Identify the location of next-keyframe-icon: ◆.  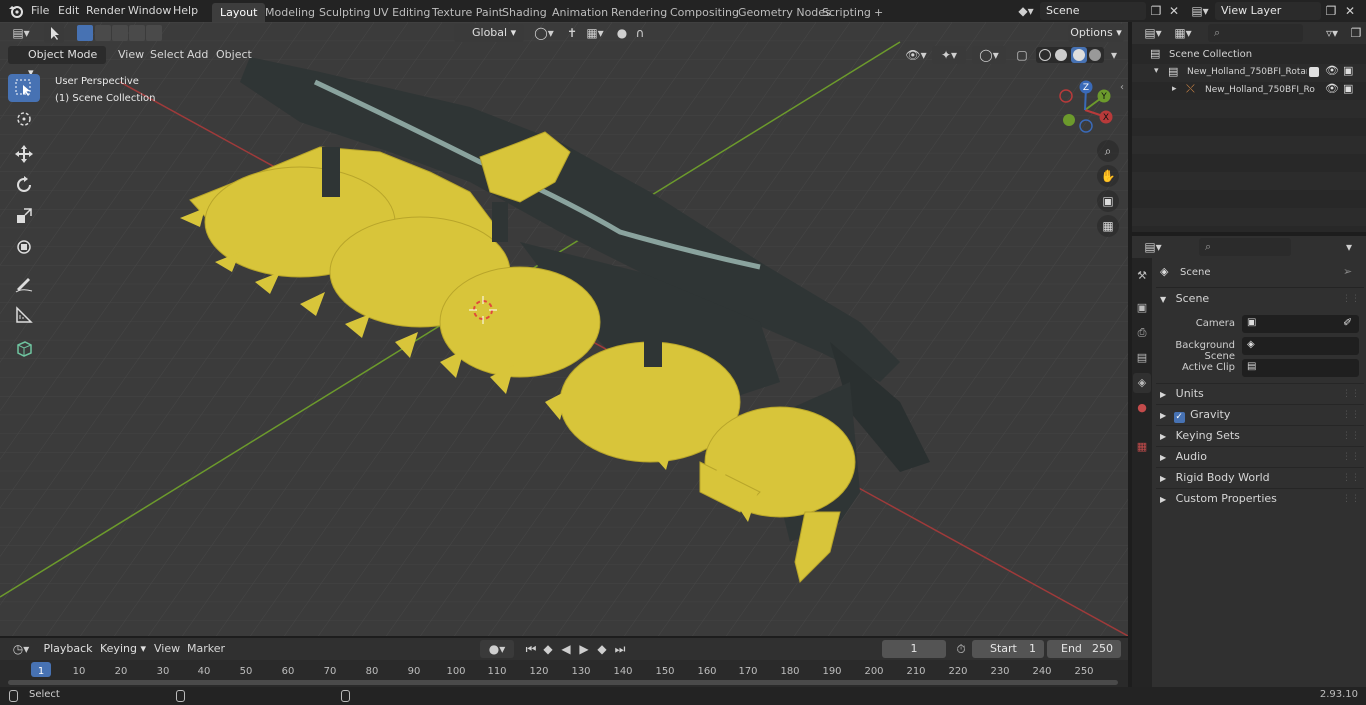
(602, 649).